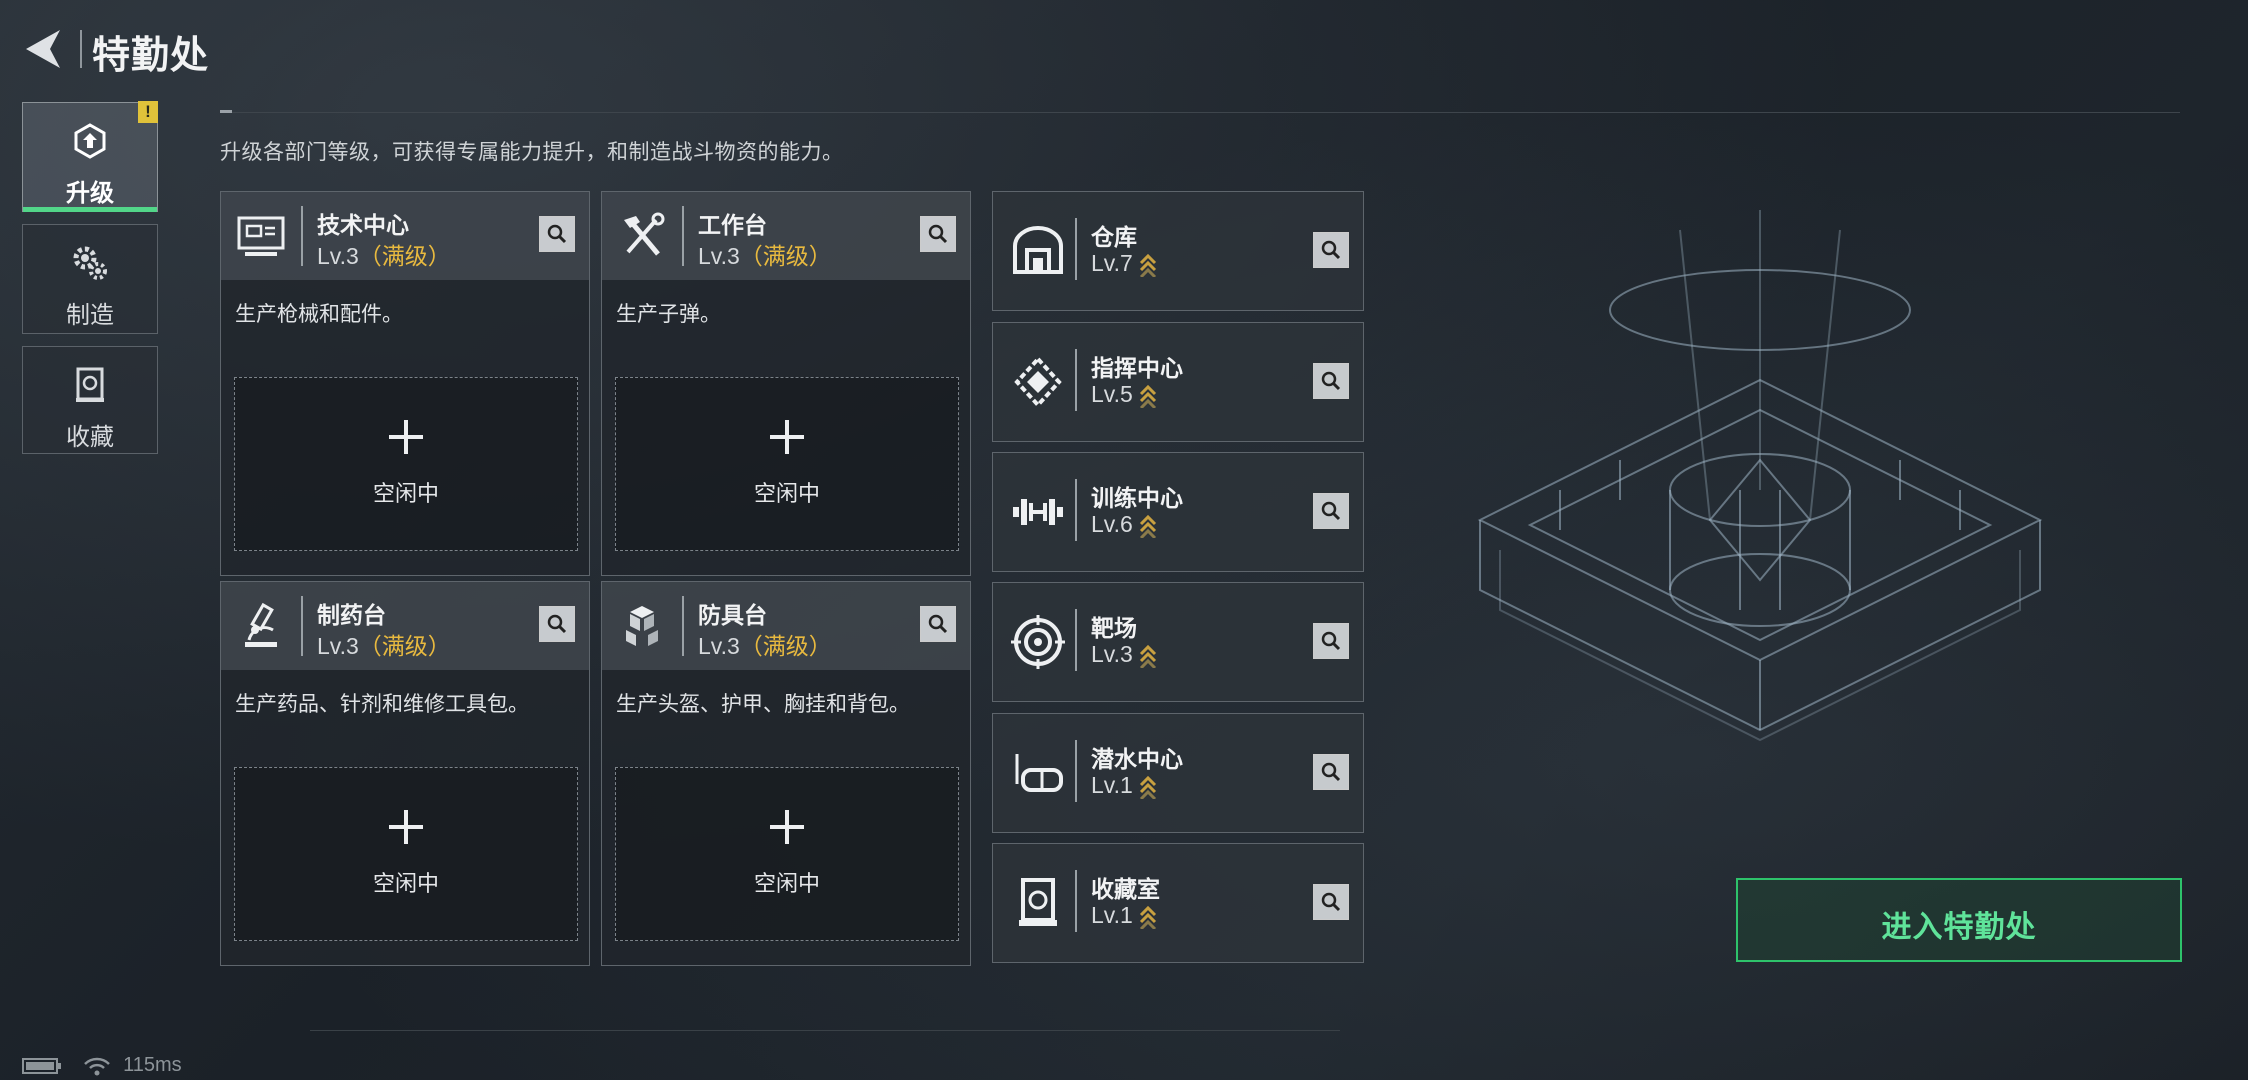  What do you see at coordinates (1038, 773) in the screenshot?
I see `diving-mask-icon` at bounding box center [1038, 773].